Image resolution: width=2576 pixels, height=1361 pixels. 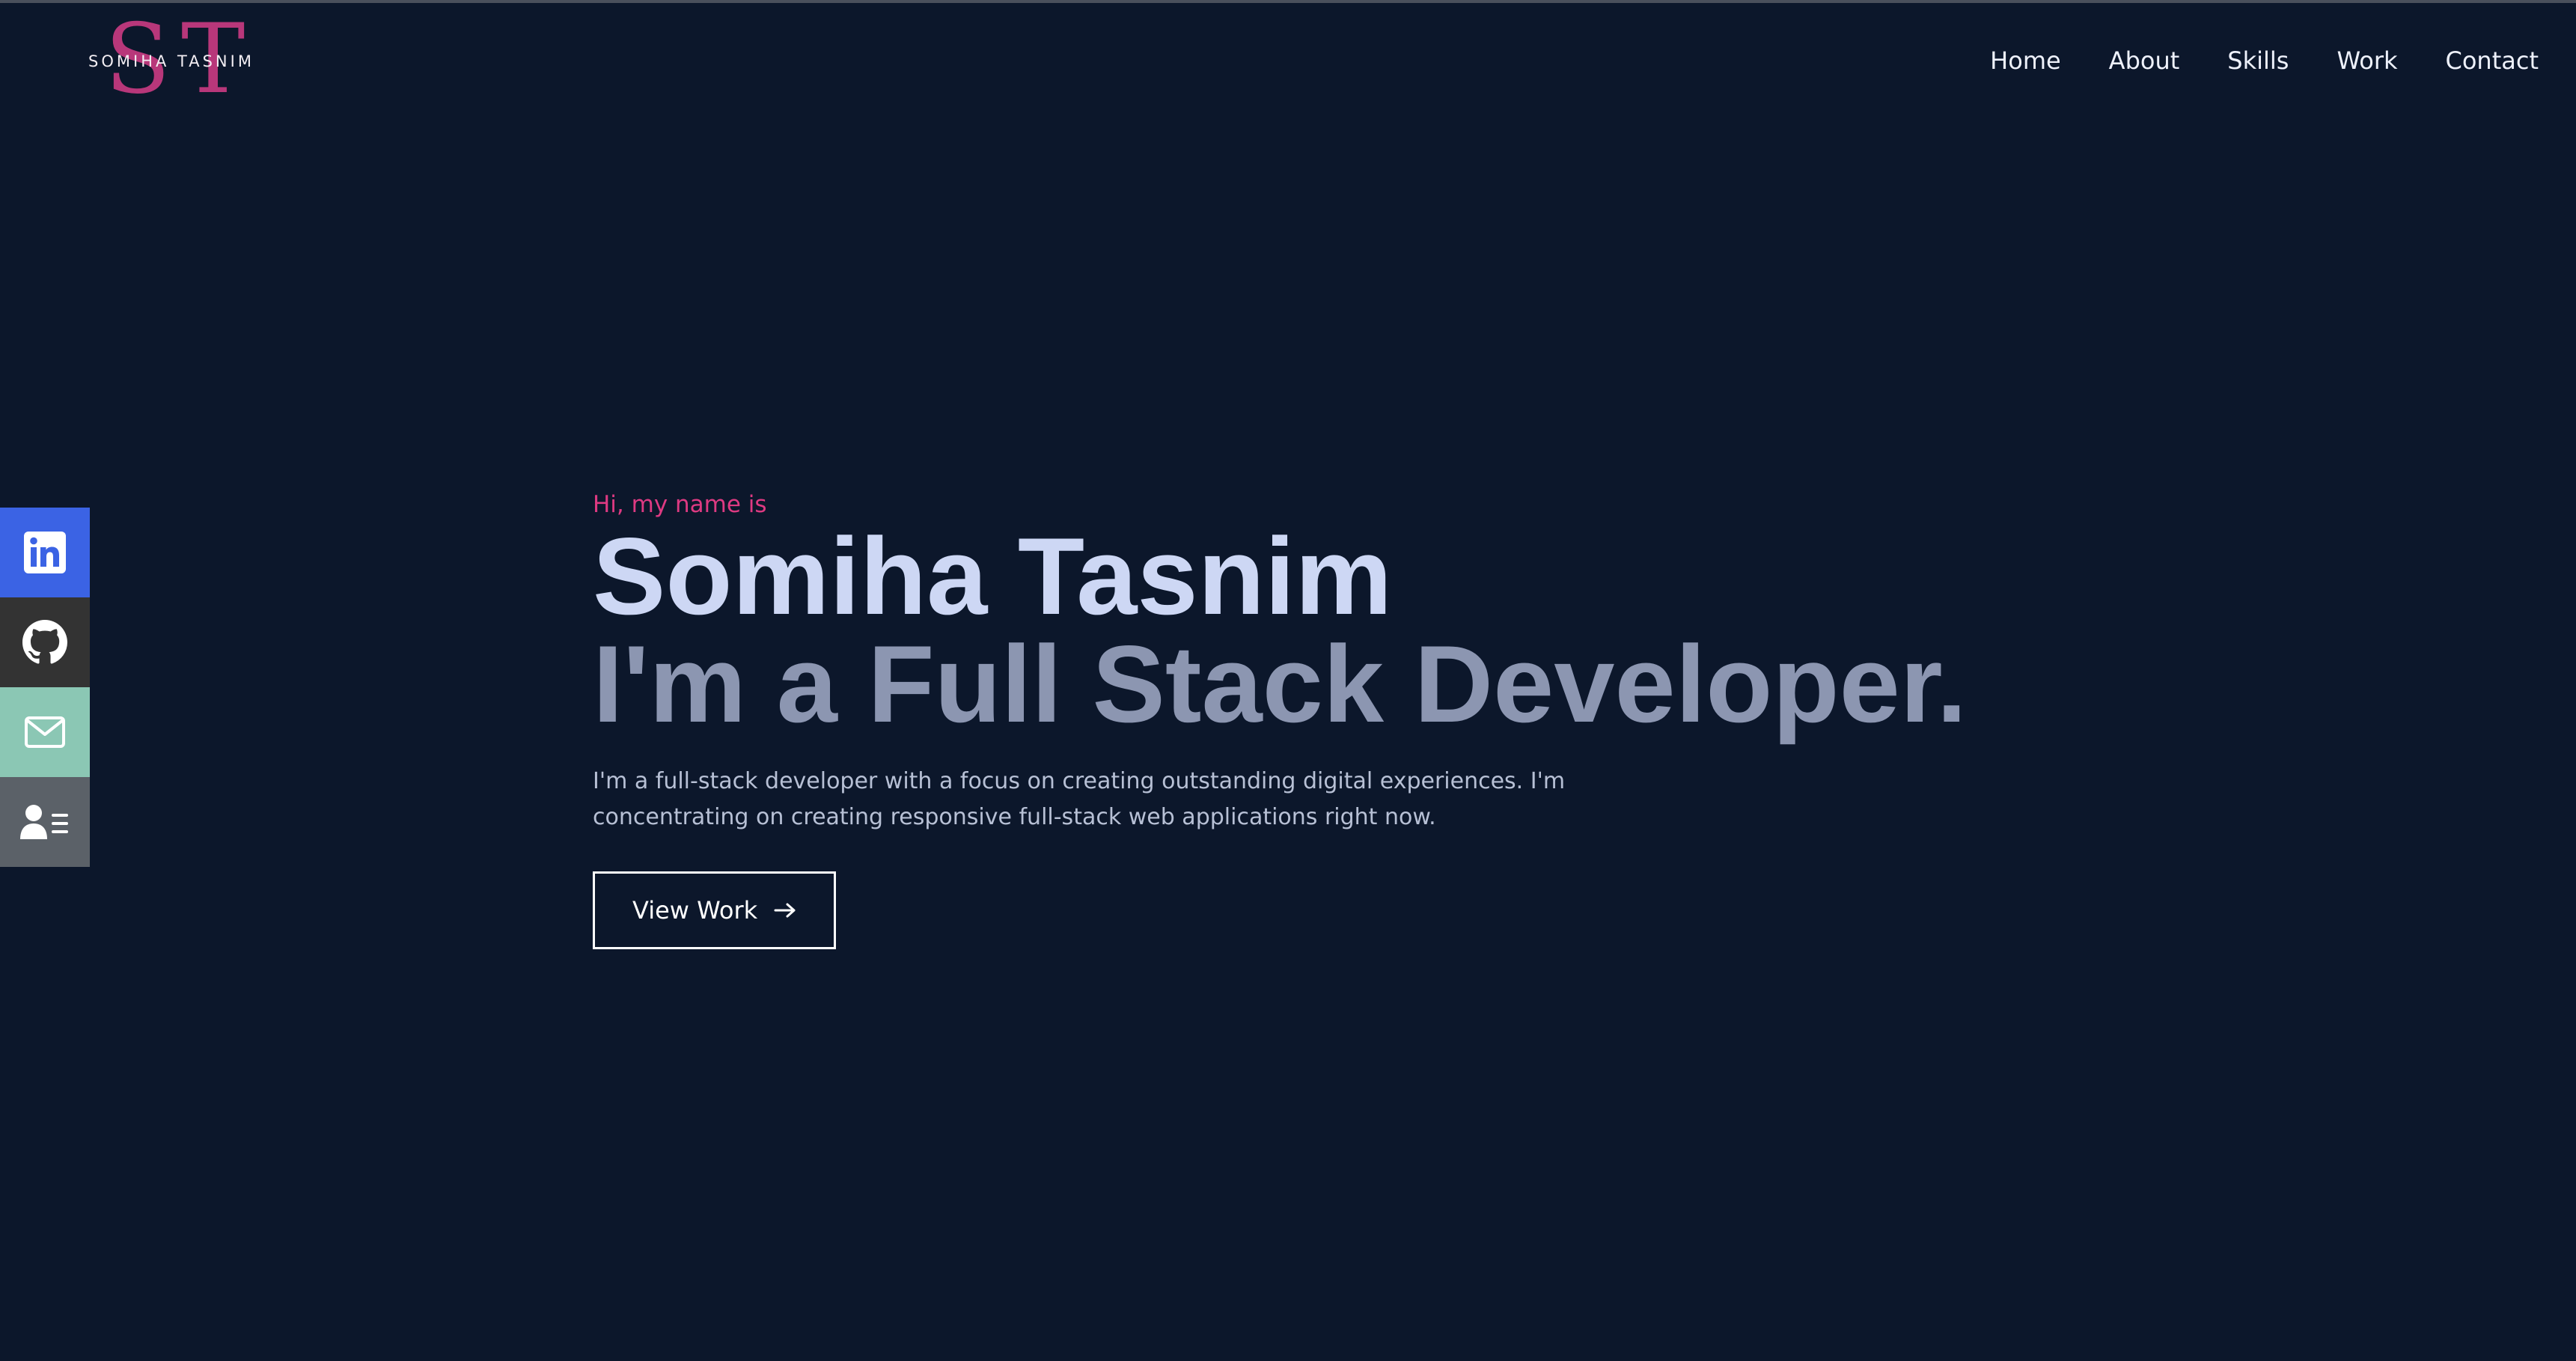 I want to click on top-border, so click(x=1288, y=2).